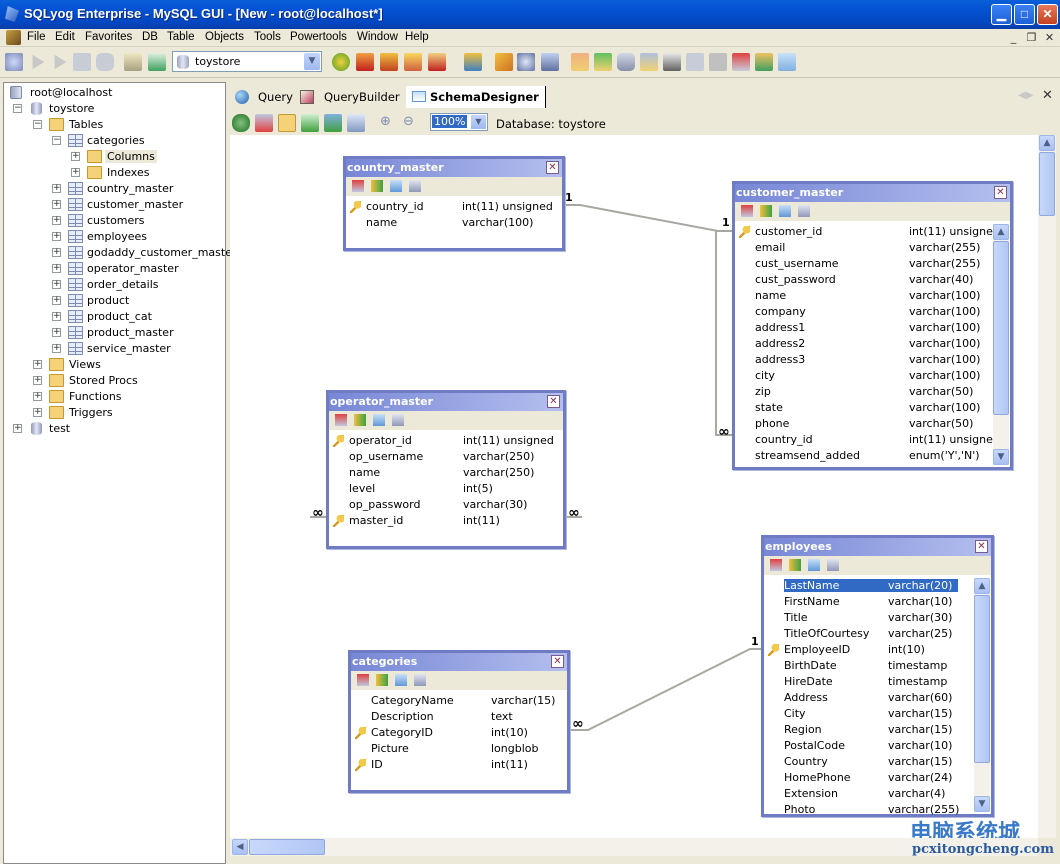 Image resolution: width=1060 pixels, height=864 pixels. I want to click on column-row: address3 varchar(100), so click(872, 360).